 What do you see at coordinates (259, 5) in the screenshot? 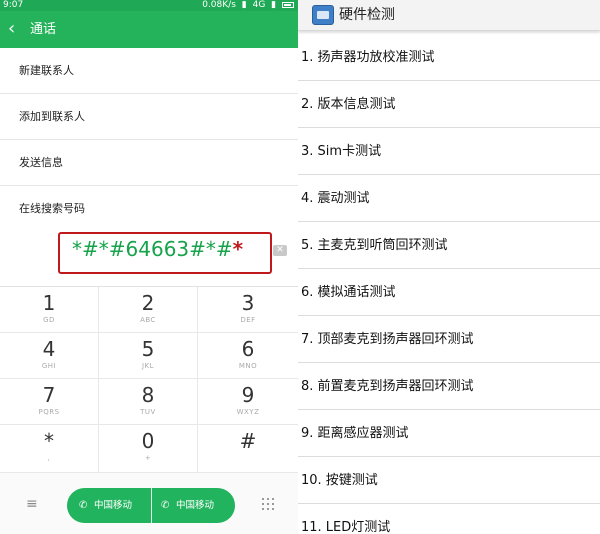
I see `network-type: 4G` at bounding box center [259, 5].